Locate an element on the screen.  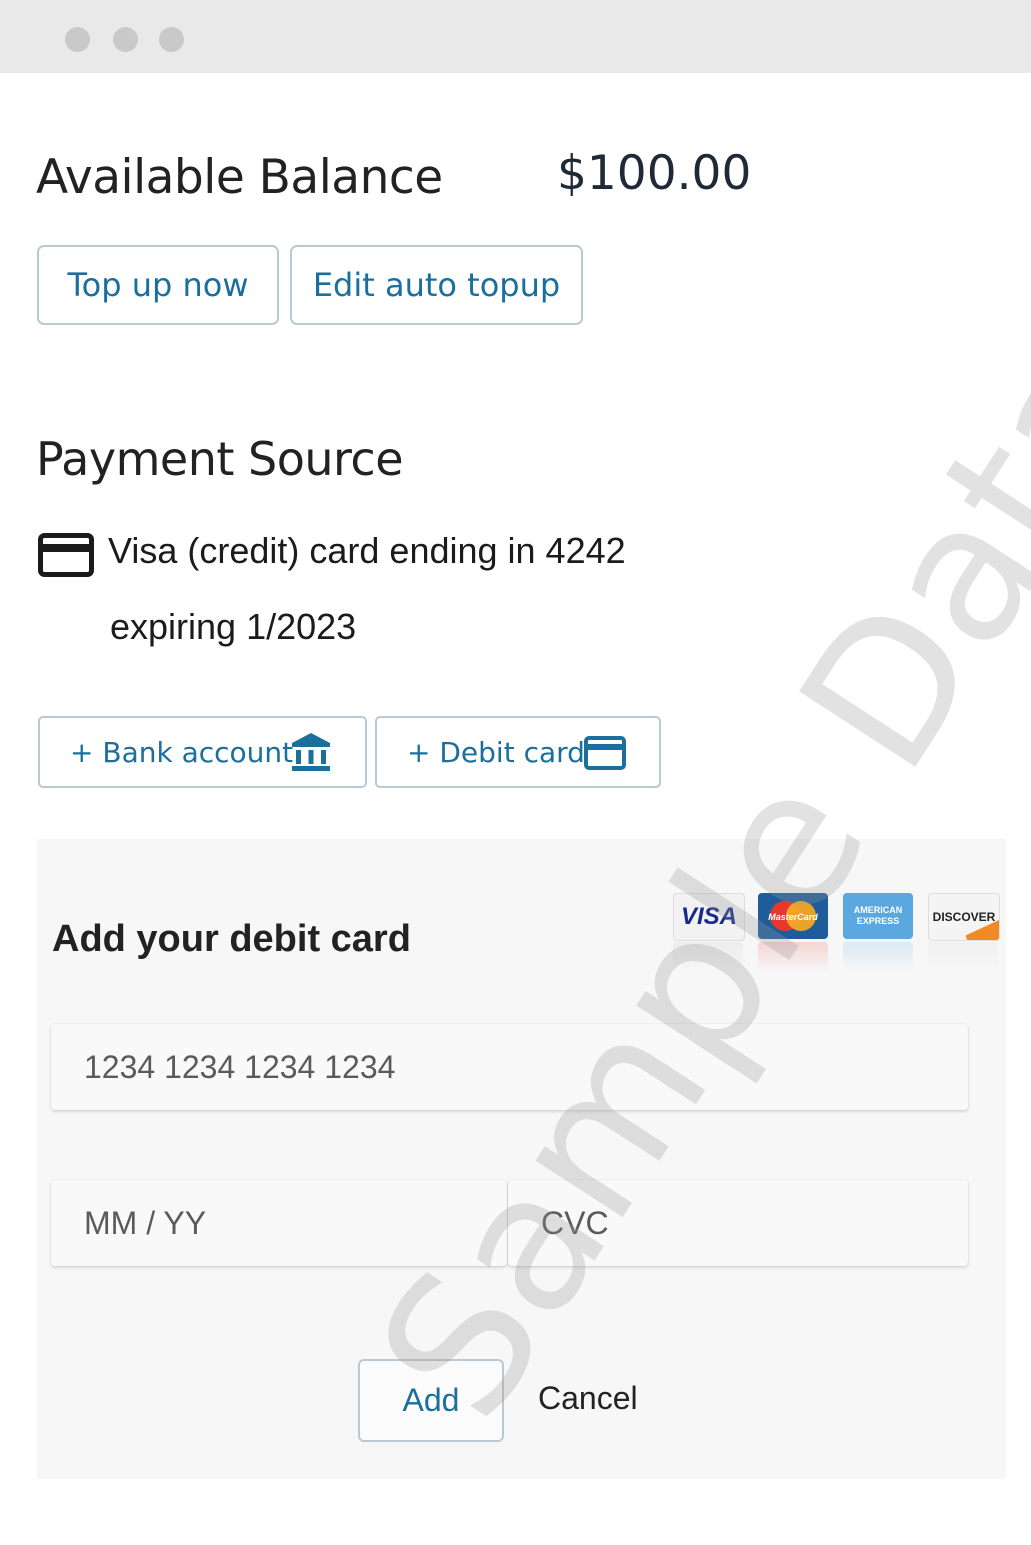
add-debit-card-label: + Debit card is located at coordinates (496, 752).